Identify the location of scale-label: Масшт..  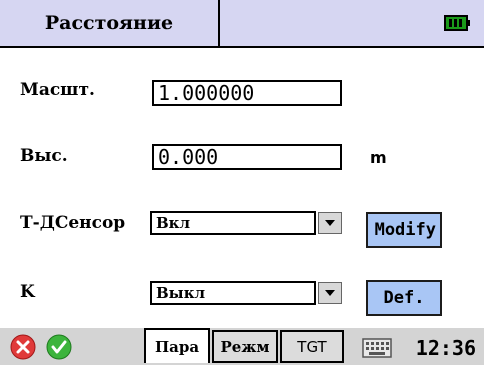
(57, 90).